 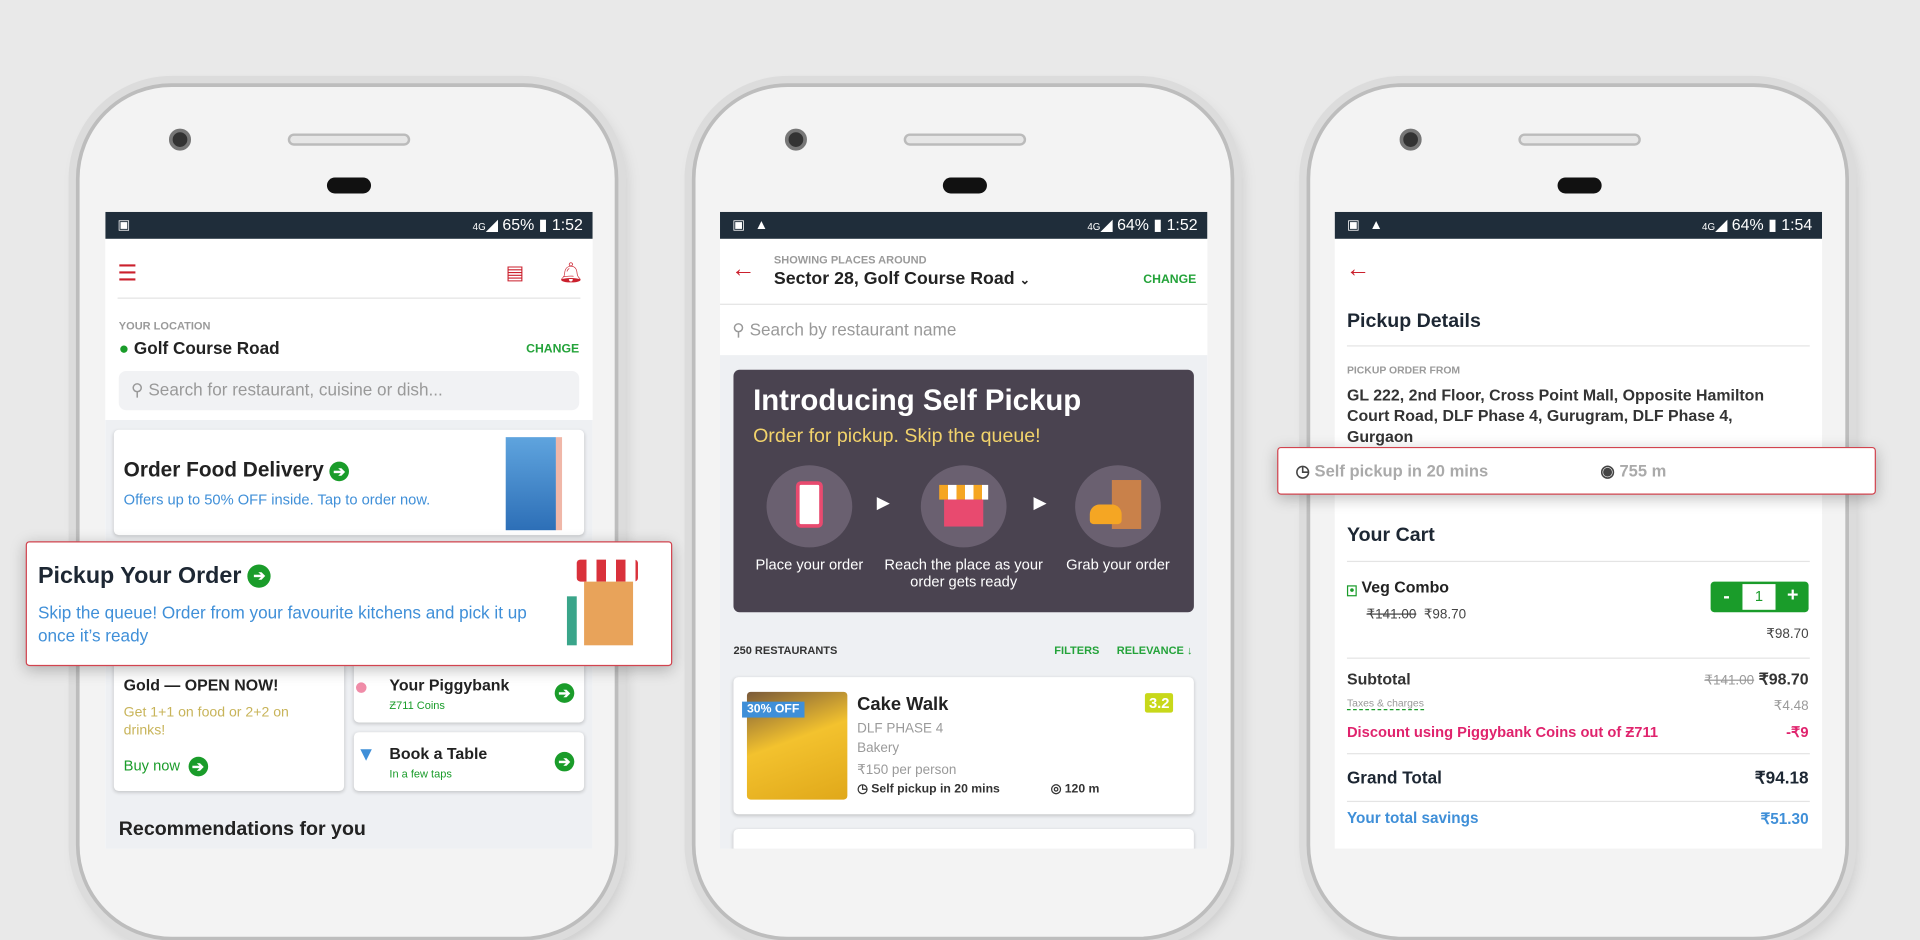 I want to click on veg-icon: ●, so click(x=1352, y=591).